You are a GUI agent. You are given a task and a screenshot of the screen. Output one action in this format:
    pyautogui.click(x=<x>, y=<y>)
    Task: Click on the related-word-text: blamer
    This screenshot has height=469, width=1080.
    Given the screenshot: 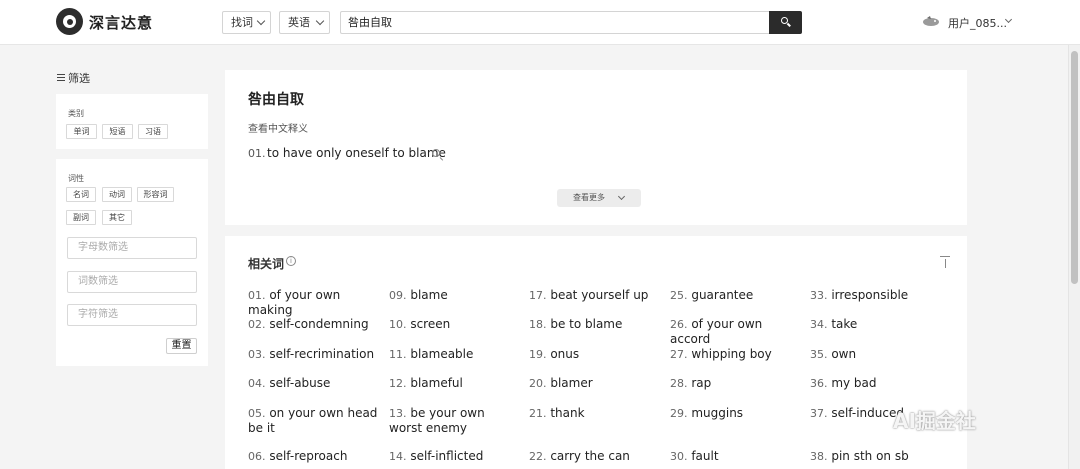 What is the action you would take?
    pyautogui.click(x=571, y=383)
    